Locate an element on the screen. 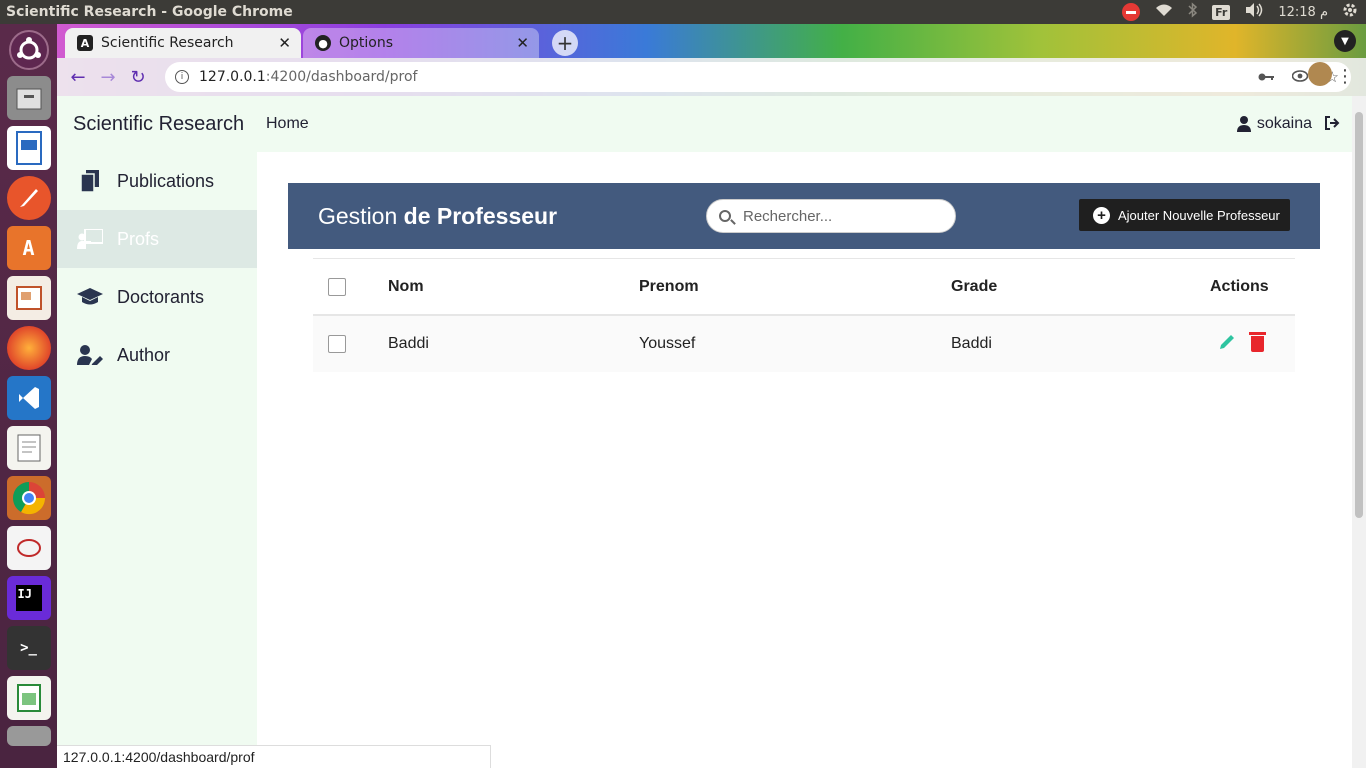  table-header-row: Nom Prenom Grade Actions is located at coordinates (804, 287).